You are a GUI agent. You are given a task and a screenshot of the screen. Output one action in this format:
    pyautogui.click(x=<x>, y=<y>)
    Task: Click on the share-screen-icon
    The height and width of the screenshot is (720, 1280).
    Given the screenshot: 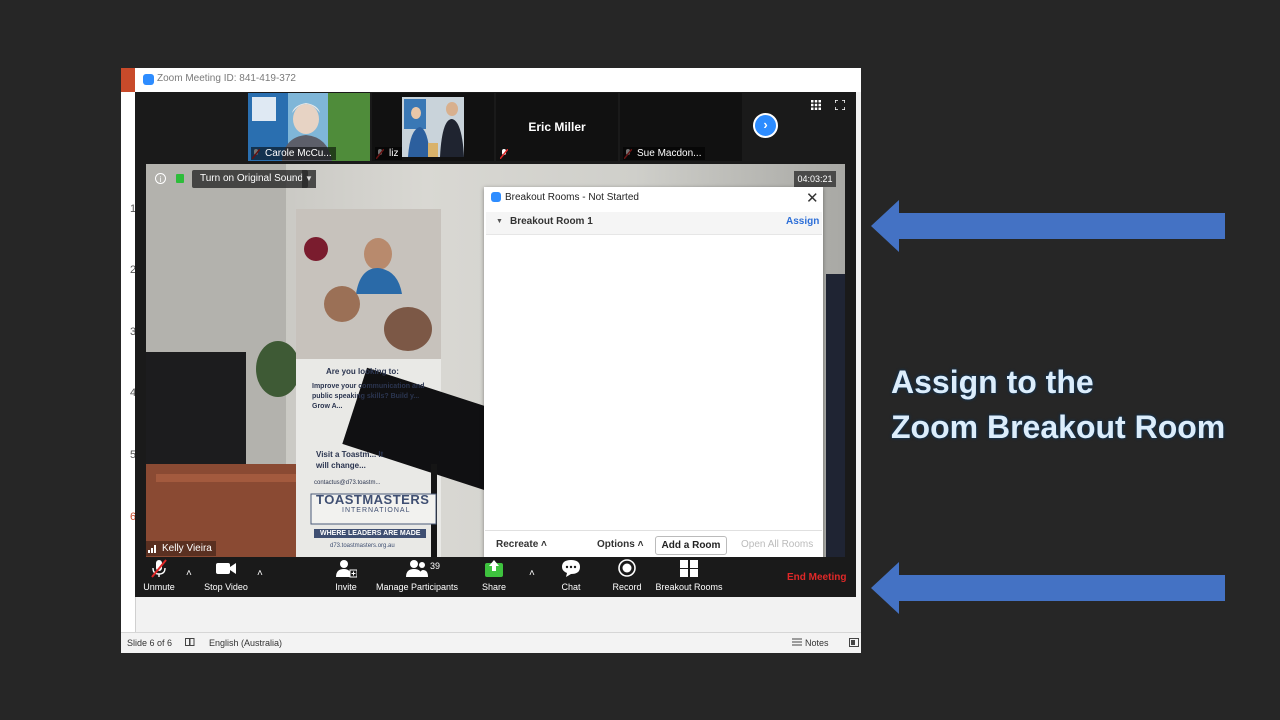 What is the action you would take?
    pyautogui.click(x=494, y=568)
    